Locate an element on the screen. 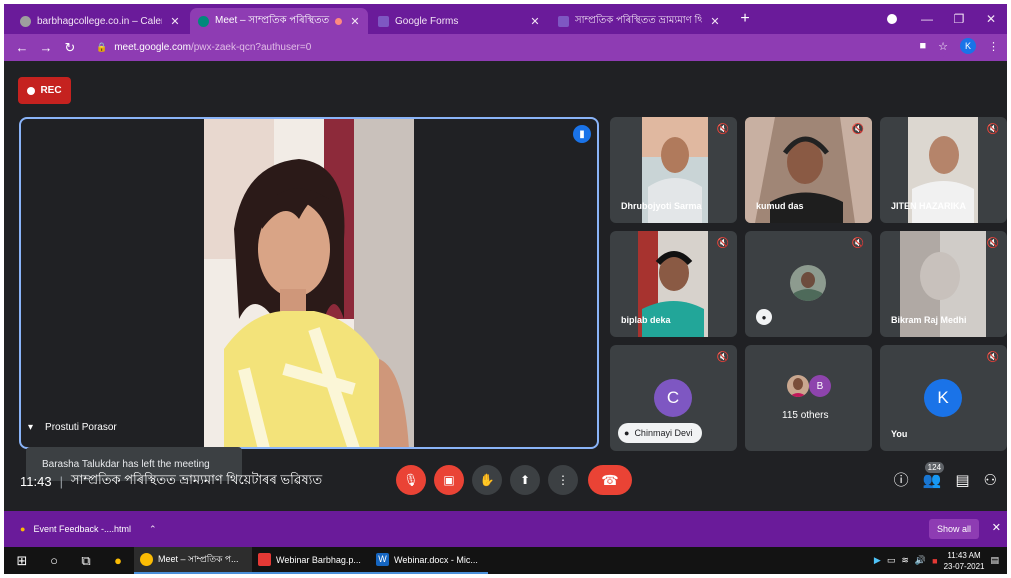  self-tile: K 🔇 You is located at coordinates (943, 398).